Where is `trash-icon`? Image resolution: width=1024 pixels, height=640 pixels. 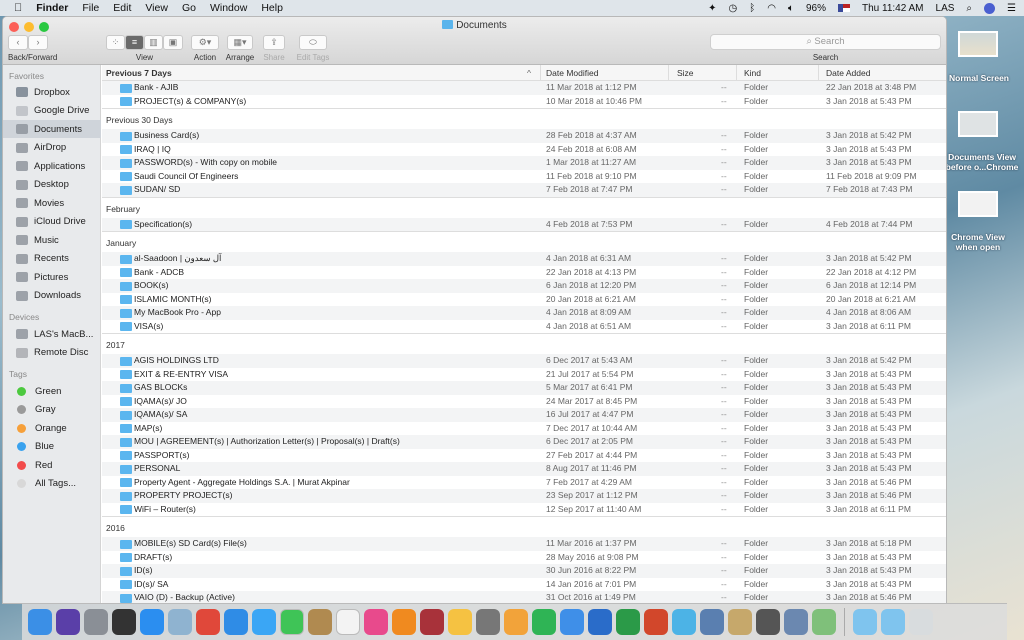
trash-icon is located at coordinates (921, 622).